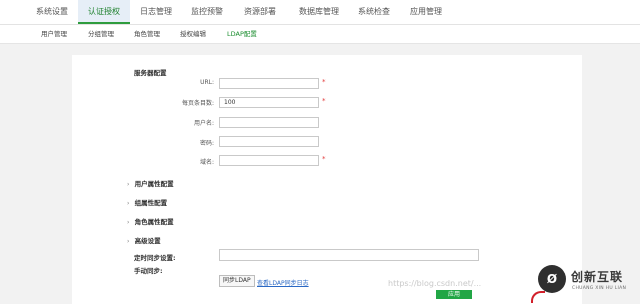 The image size is (640, 304). I want to click on tab-system-settings: 系统设置, so click(52, 12).